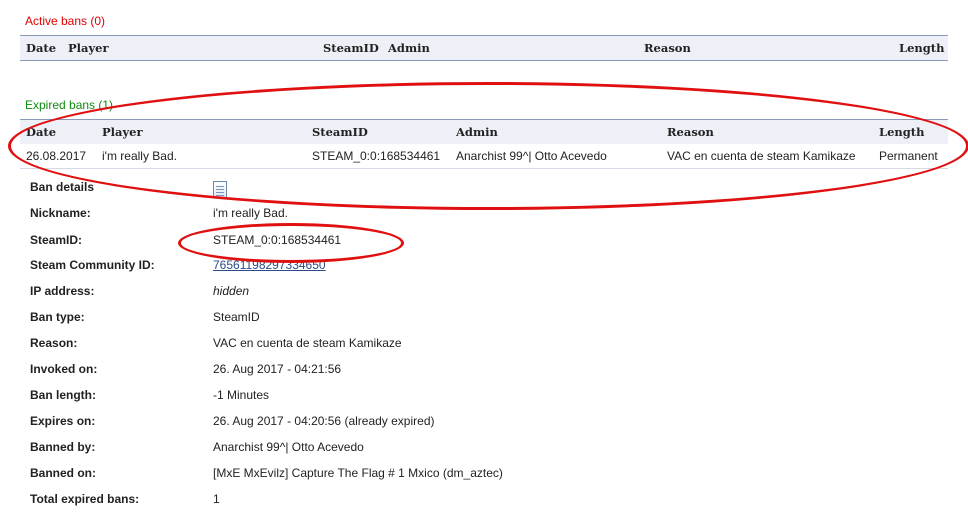 This screenshot has height=518, width=968. Describe the element at coordinates (60, 213) in the screenshot. I see `nickname-label: Nickname:` at that location.